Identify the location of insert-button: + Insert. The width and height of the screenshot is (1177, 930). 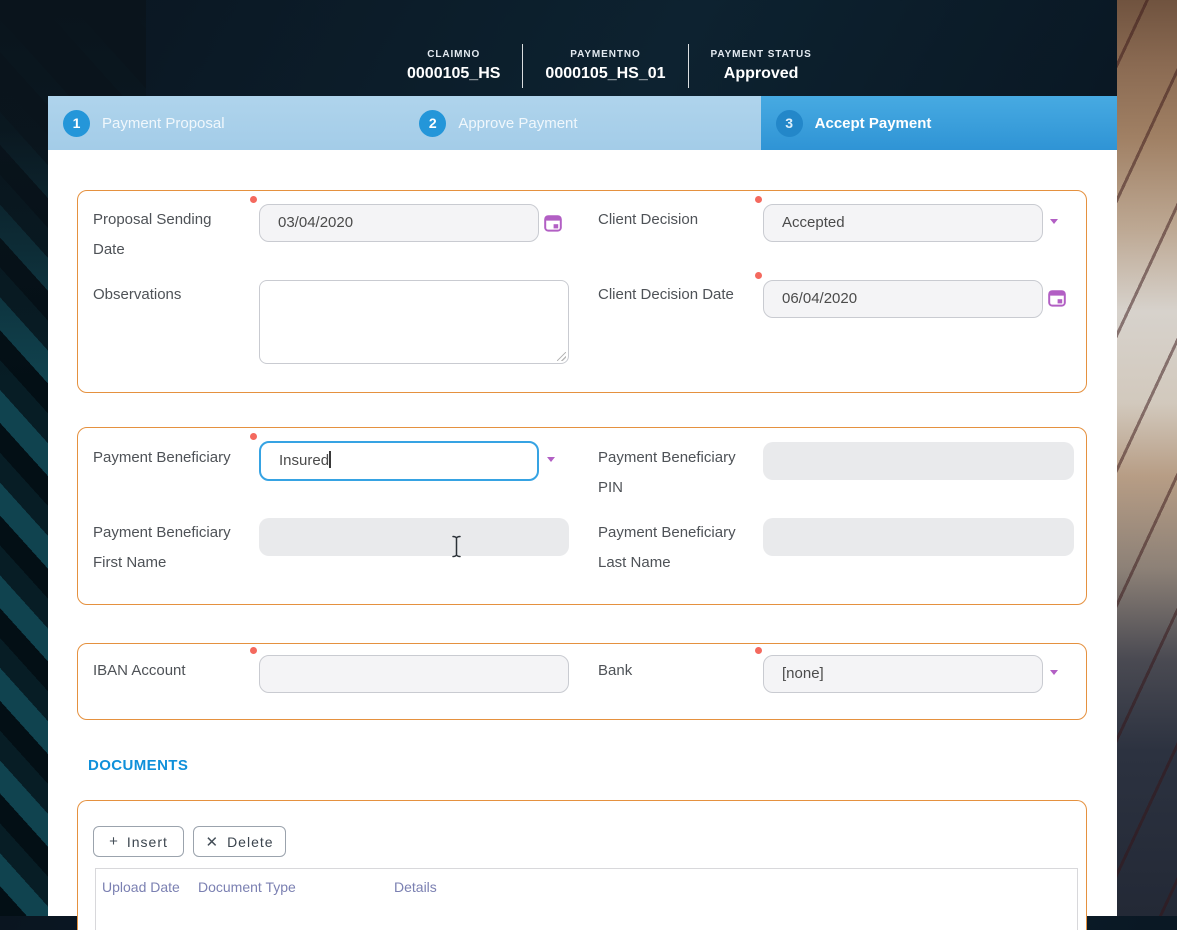
(138, 841).